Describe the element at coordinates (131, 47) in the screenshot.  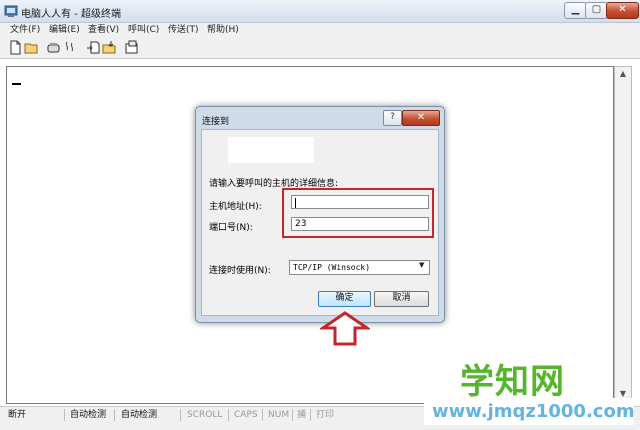
I see `properties-icon` at that location.